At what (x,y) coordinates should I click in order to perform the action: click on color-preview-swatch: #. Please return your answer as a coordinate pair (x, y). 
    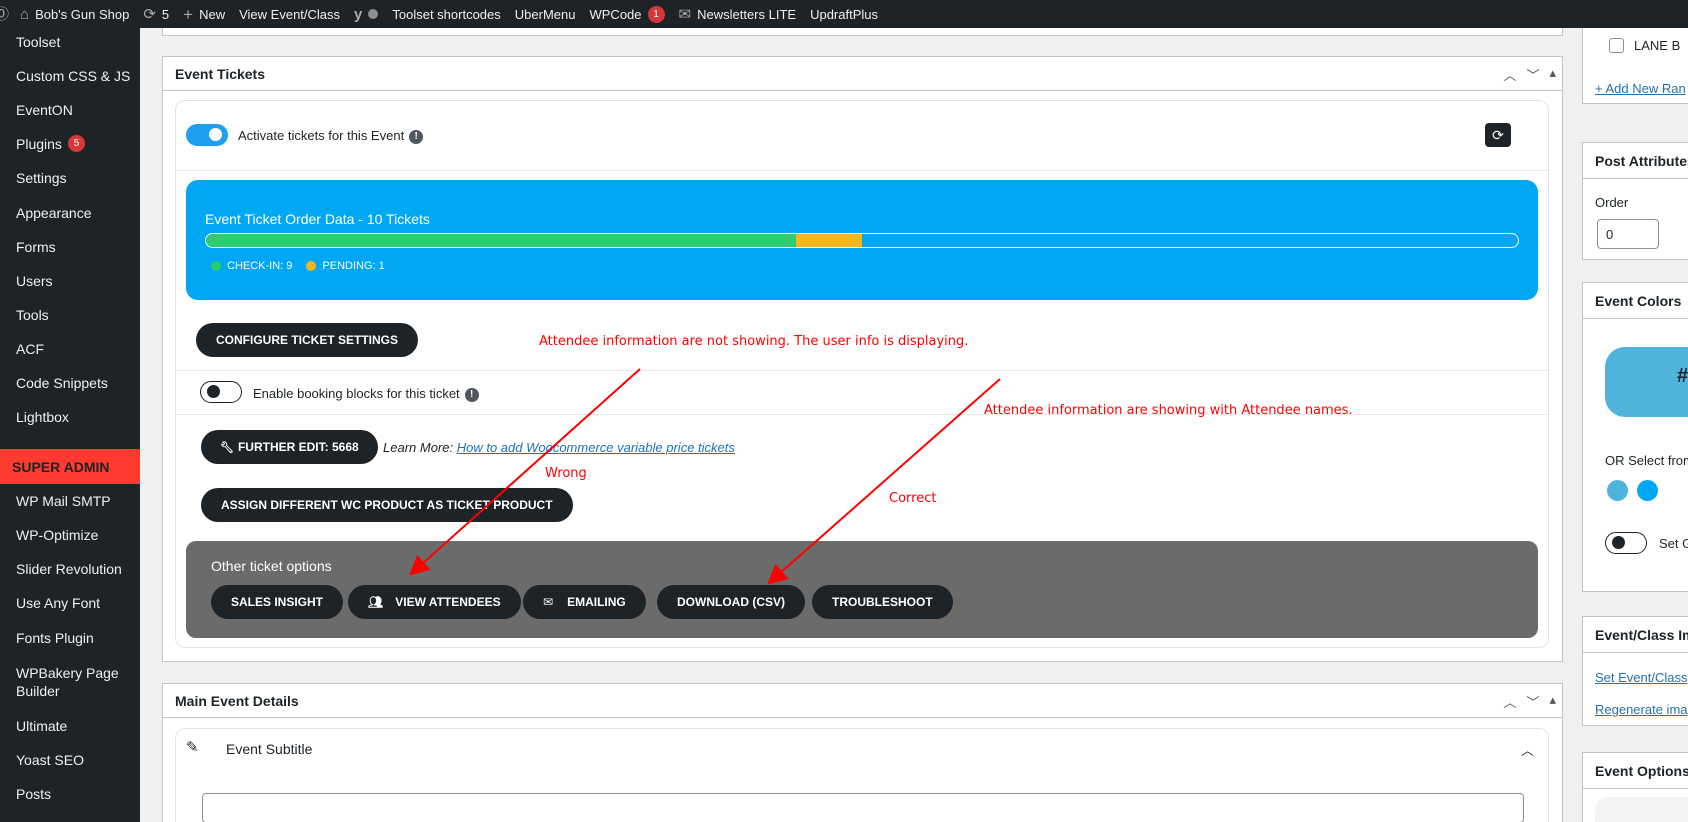
    Looking at the image, I should click on (1646, 382).